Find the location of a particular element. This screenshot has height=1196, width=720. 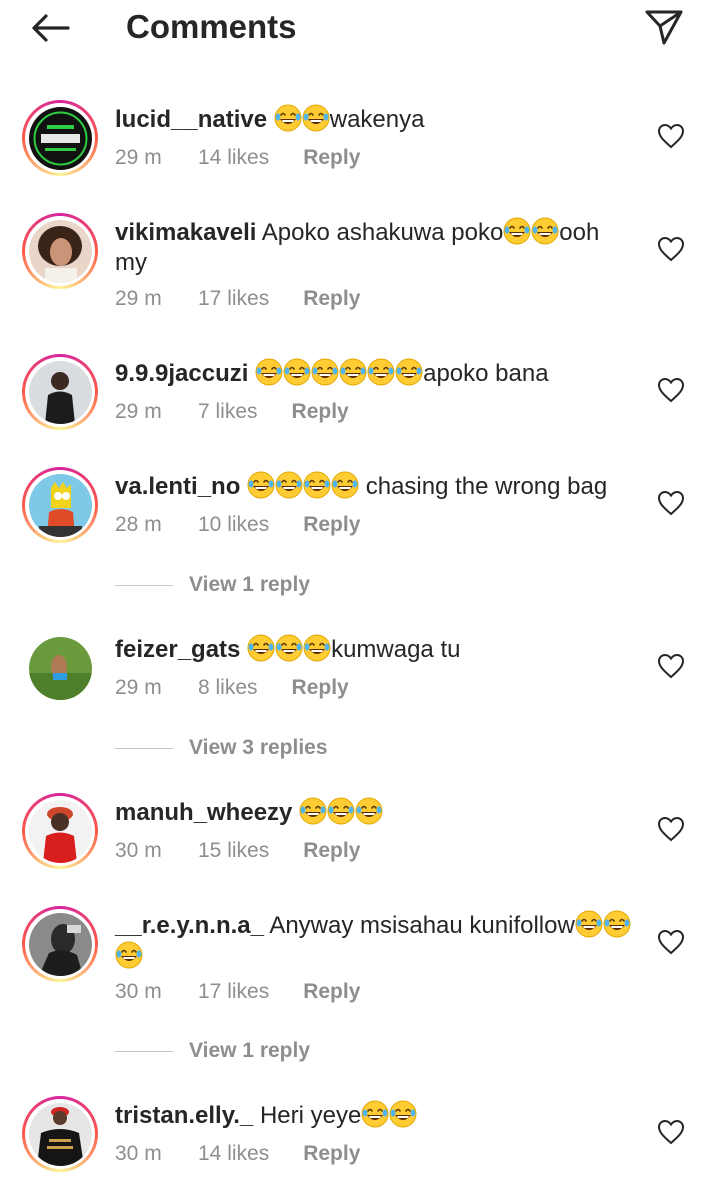

comment-meta: 29 m 8 likes Reply is located at coordinates (232, 688).